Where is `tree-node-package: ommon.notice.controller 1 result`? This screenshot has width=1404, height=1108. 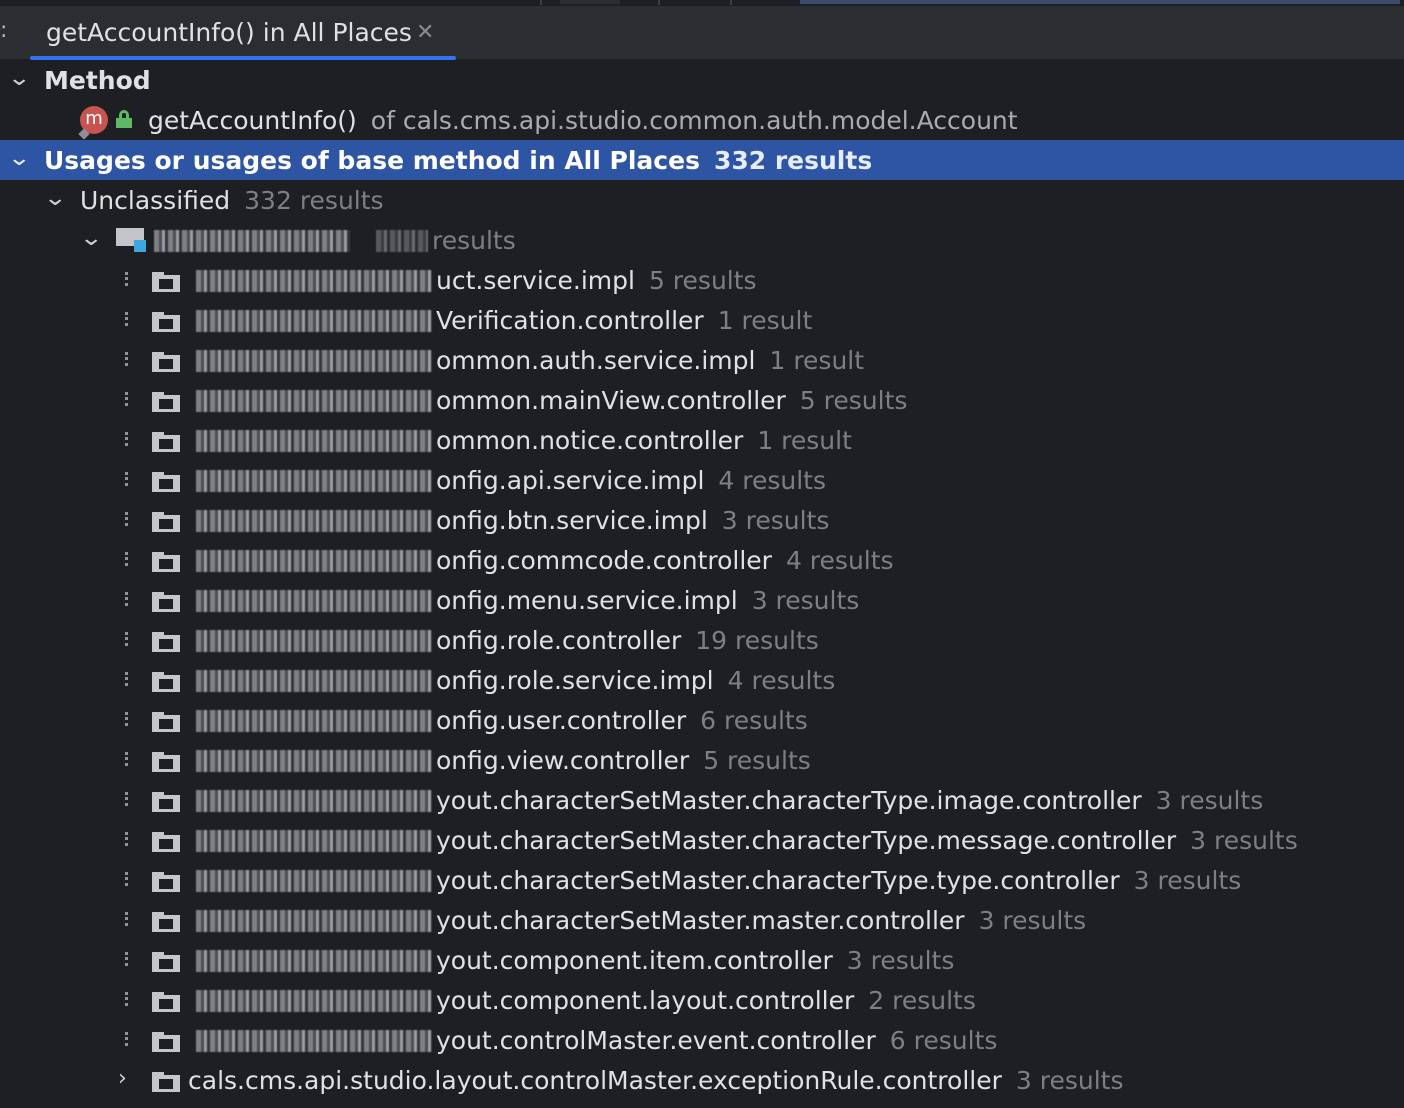
tree-node-package: ommon.notice.controller 1 result is located at coordinates (702, 440).